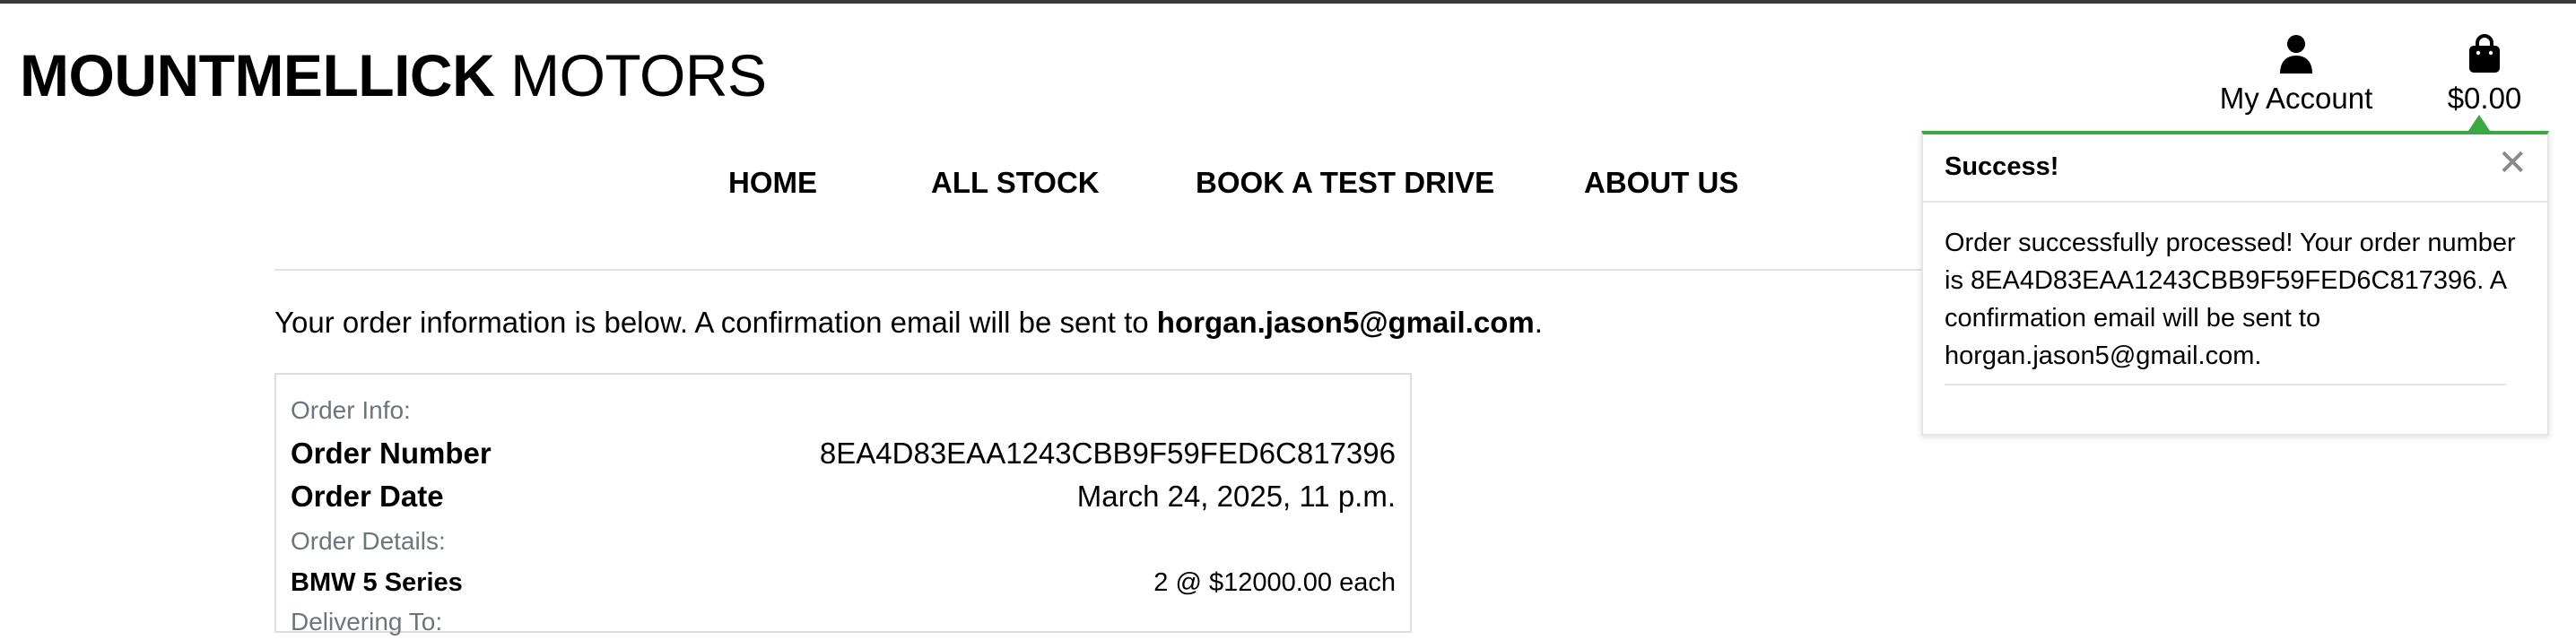 The image size is (2576, 640). Describe the element at coordinates (1345, 323) in the screenshot. I see `intro-email: horgan.jason5@gmail.com` at that location.